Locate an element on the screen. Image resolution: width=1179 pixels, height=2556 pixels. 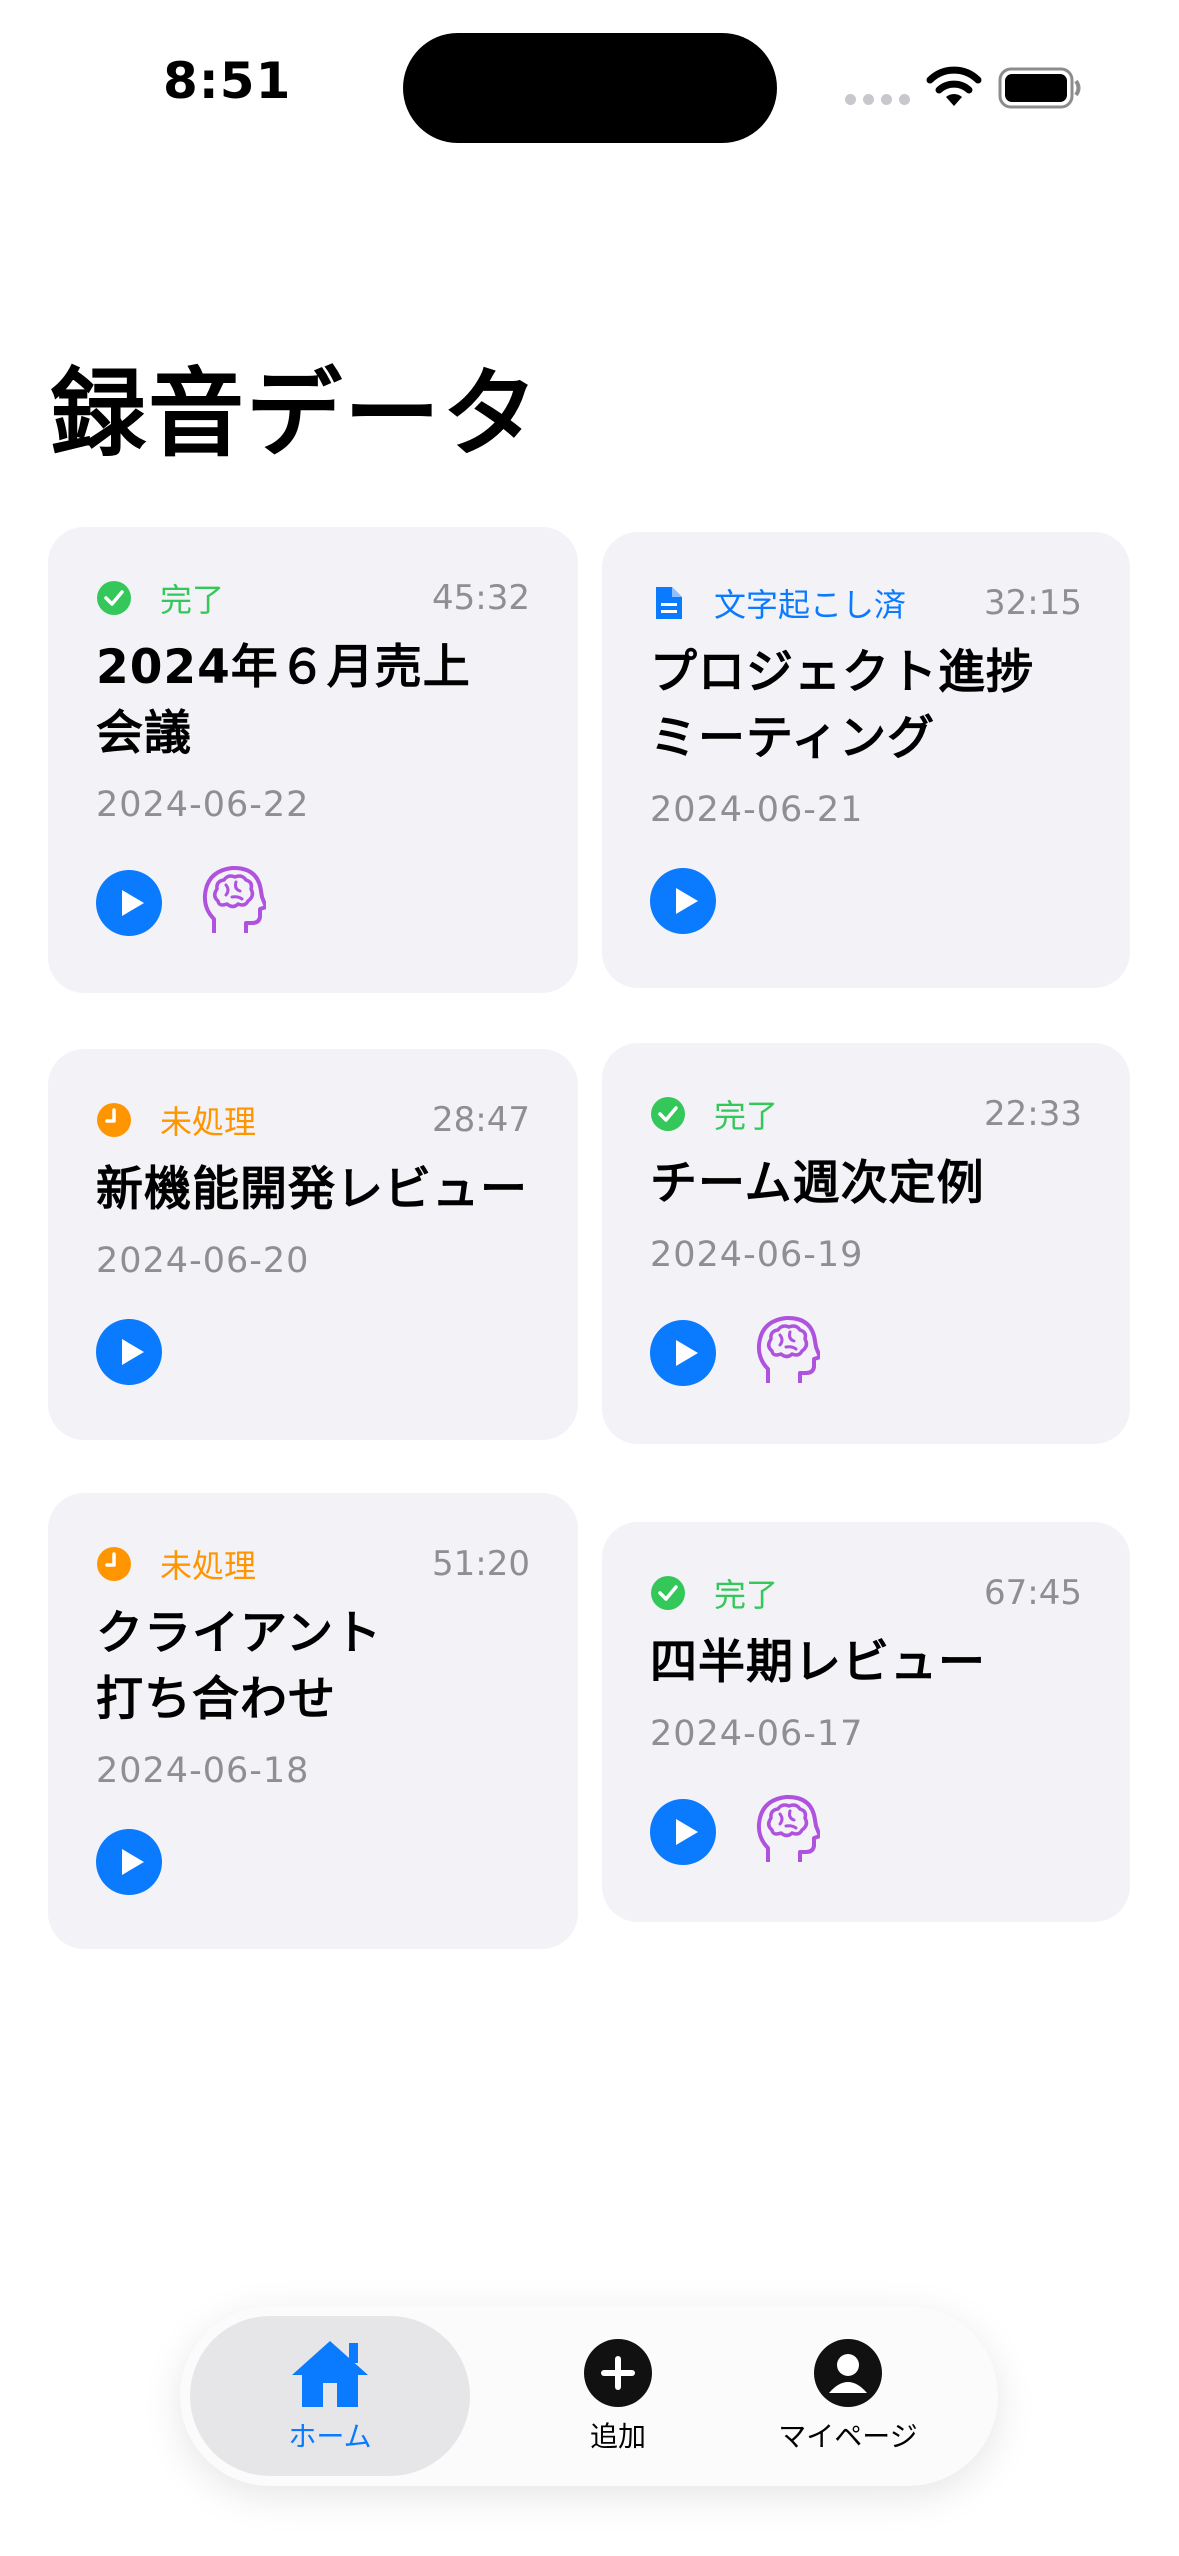
recording-date: 2024-06-21 is located at coordinates (757, 810).